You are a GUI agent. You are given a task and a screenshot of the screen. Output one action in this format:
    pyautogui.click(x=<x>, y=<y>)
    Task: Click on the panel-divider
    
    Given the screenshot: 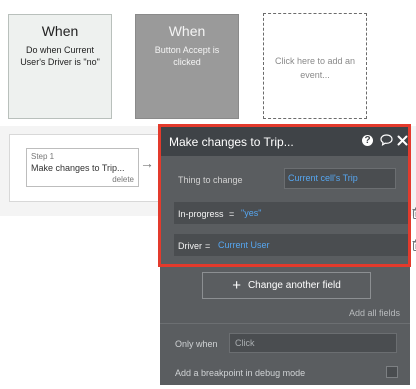 What is the action you would take?
    pyautogui.click(x=285, y=323)
    